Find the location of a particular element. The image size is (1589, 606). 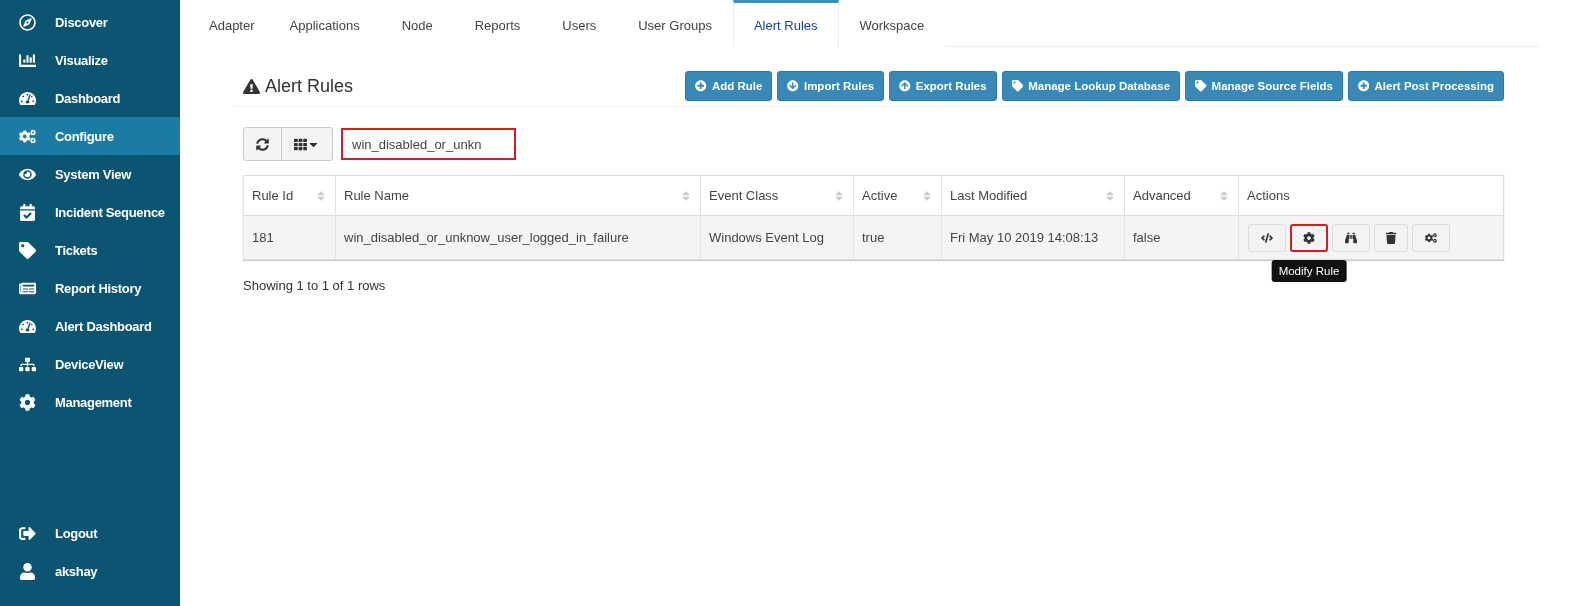

bar-chart-icon is located at coordinates (27, 60).